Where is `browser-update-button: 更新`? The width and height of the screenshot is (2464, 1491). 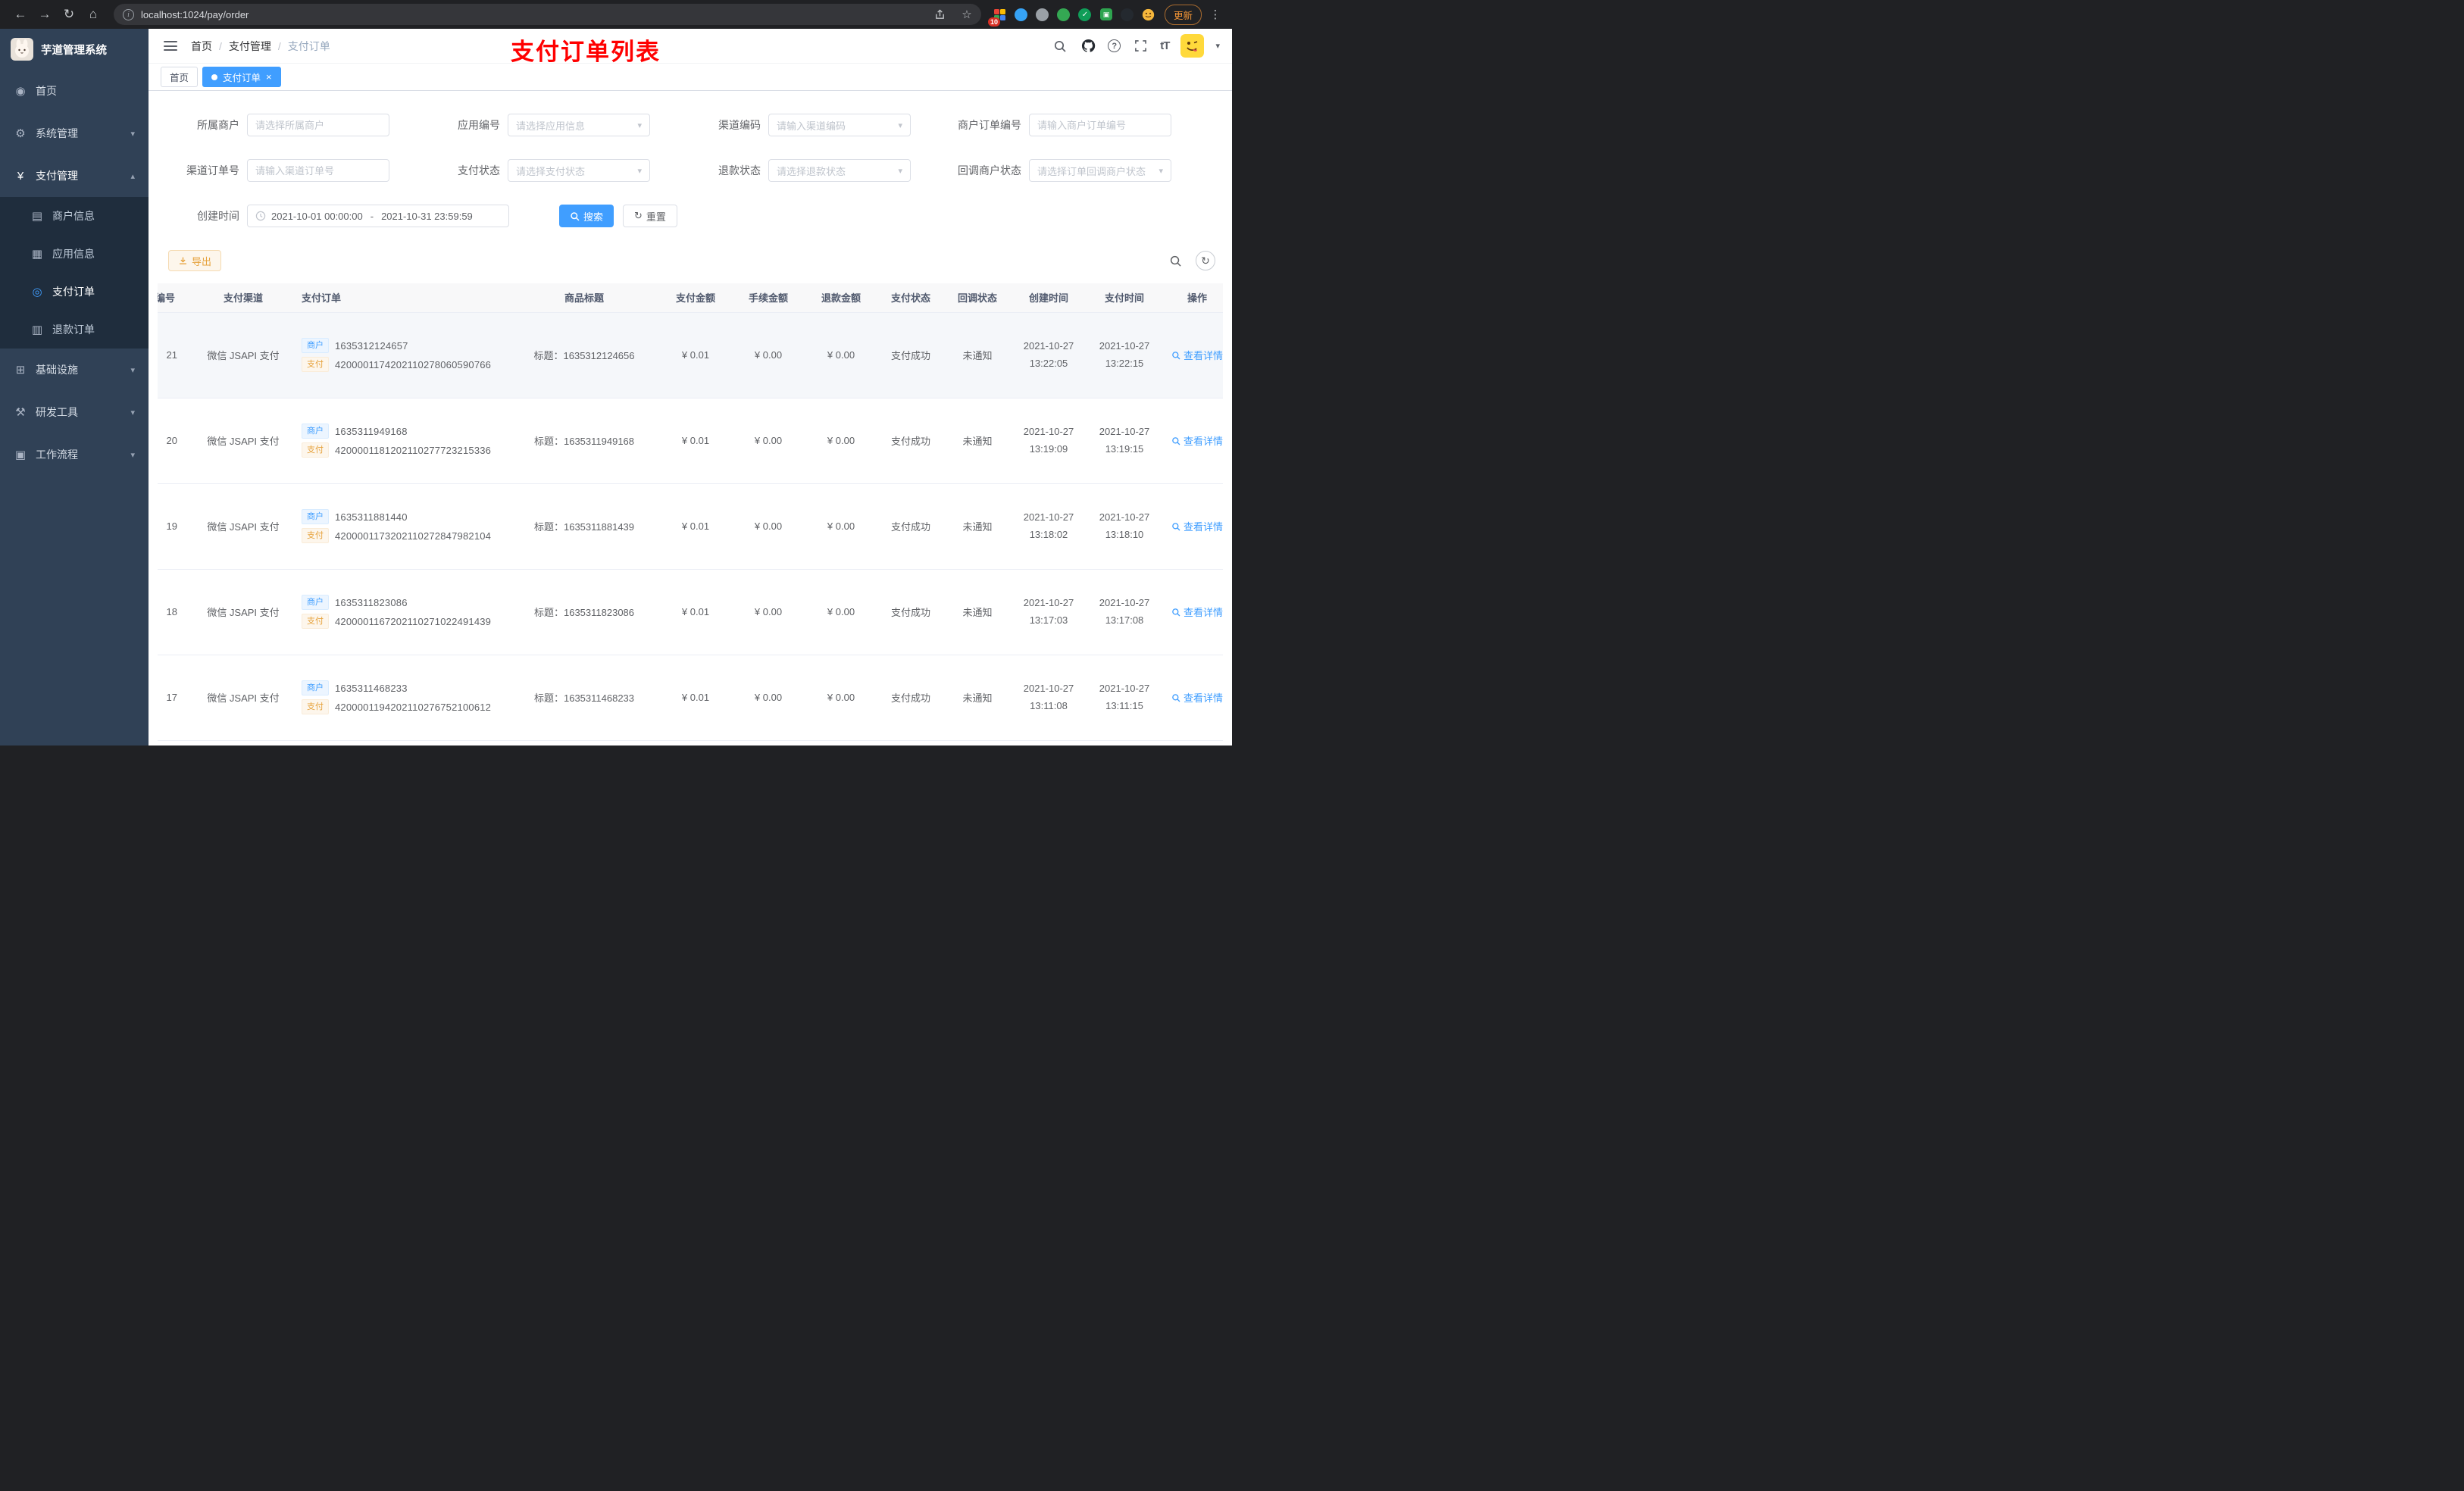
browser-update-button: 更新 is located at coordinates (1183, 14).